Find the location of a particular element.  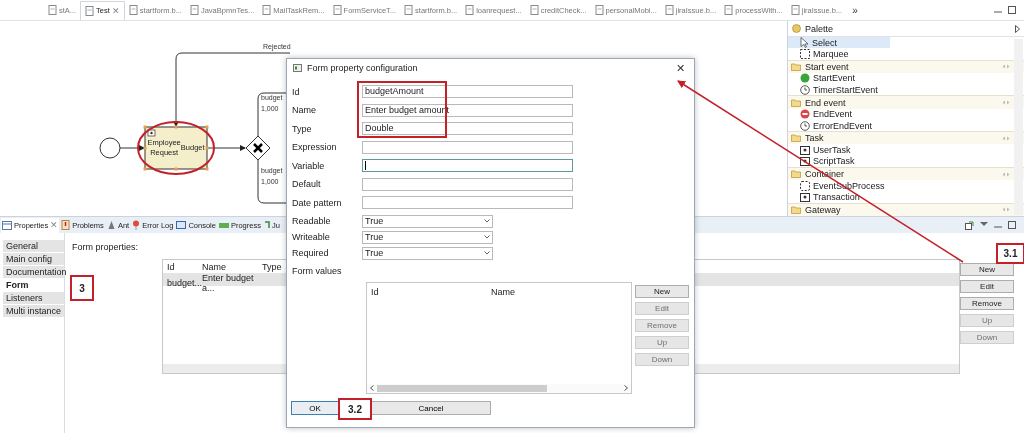

exclusive-gateway is located at coordinates (258, 148).